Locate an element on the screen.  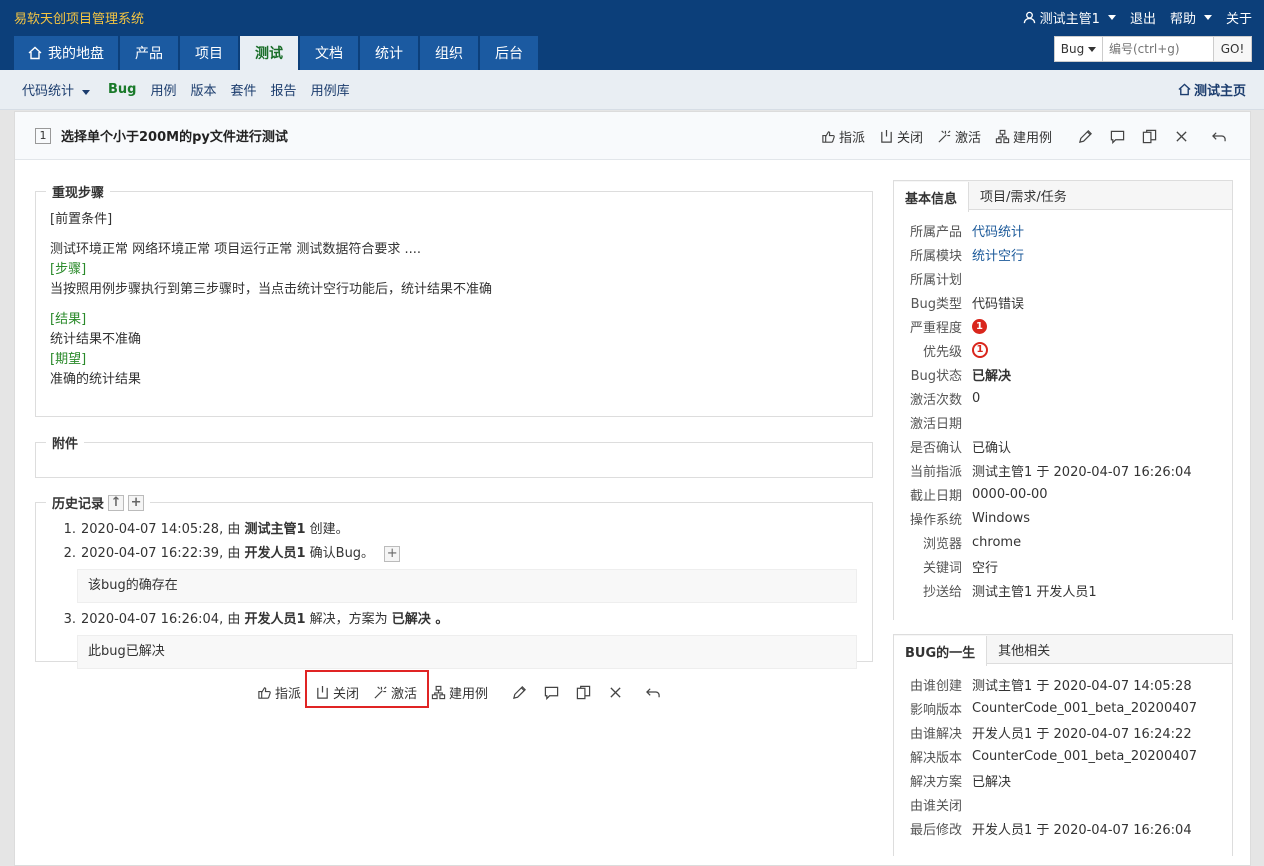
info-value: 代码错误 is located at coordinates (998, 304).